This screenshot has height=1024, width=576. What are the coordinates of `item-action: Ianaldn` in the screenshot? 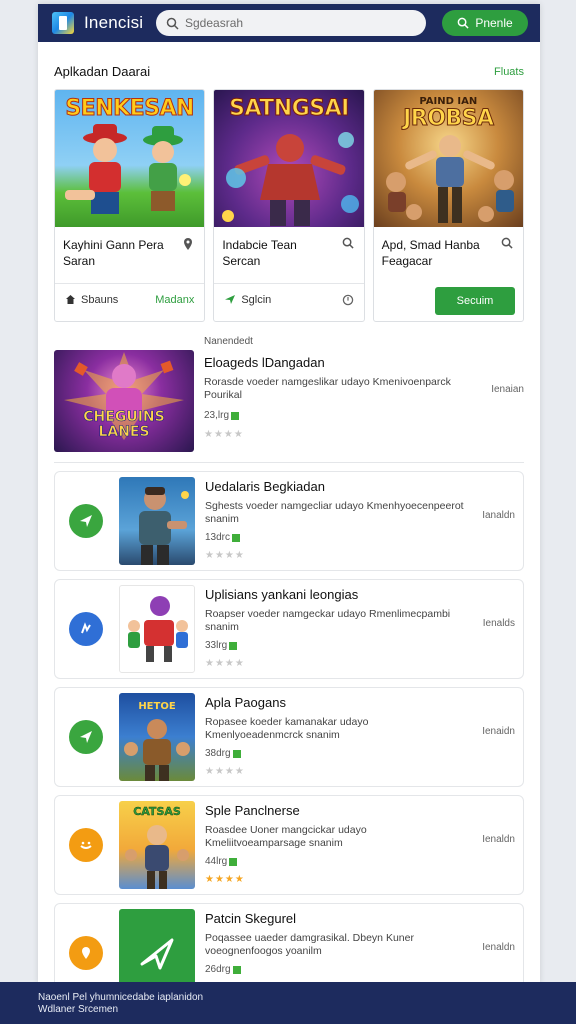 It's located at (498, 515).